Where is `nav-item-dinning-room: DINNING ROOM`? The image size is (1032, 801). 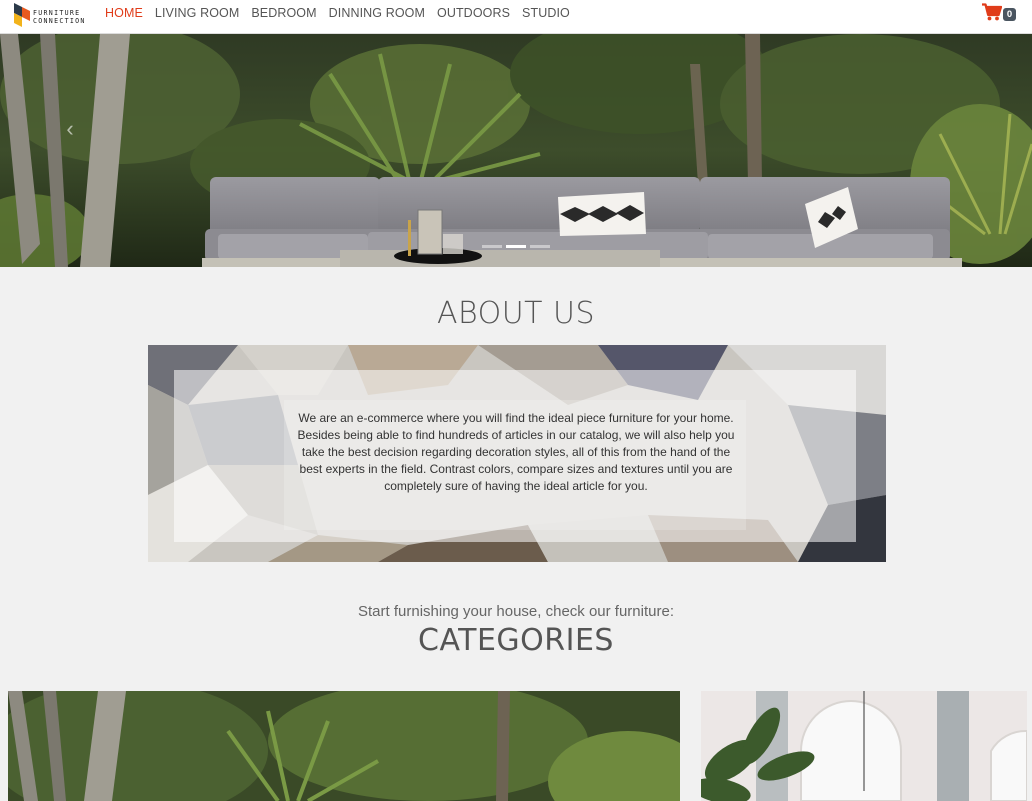 nav-item-dinning-room: DINNING ROOM is located at coordinates (377, 13).